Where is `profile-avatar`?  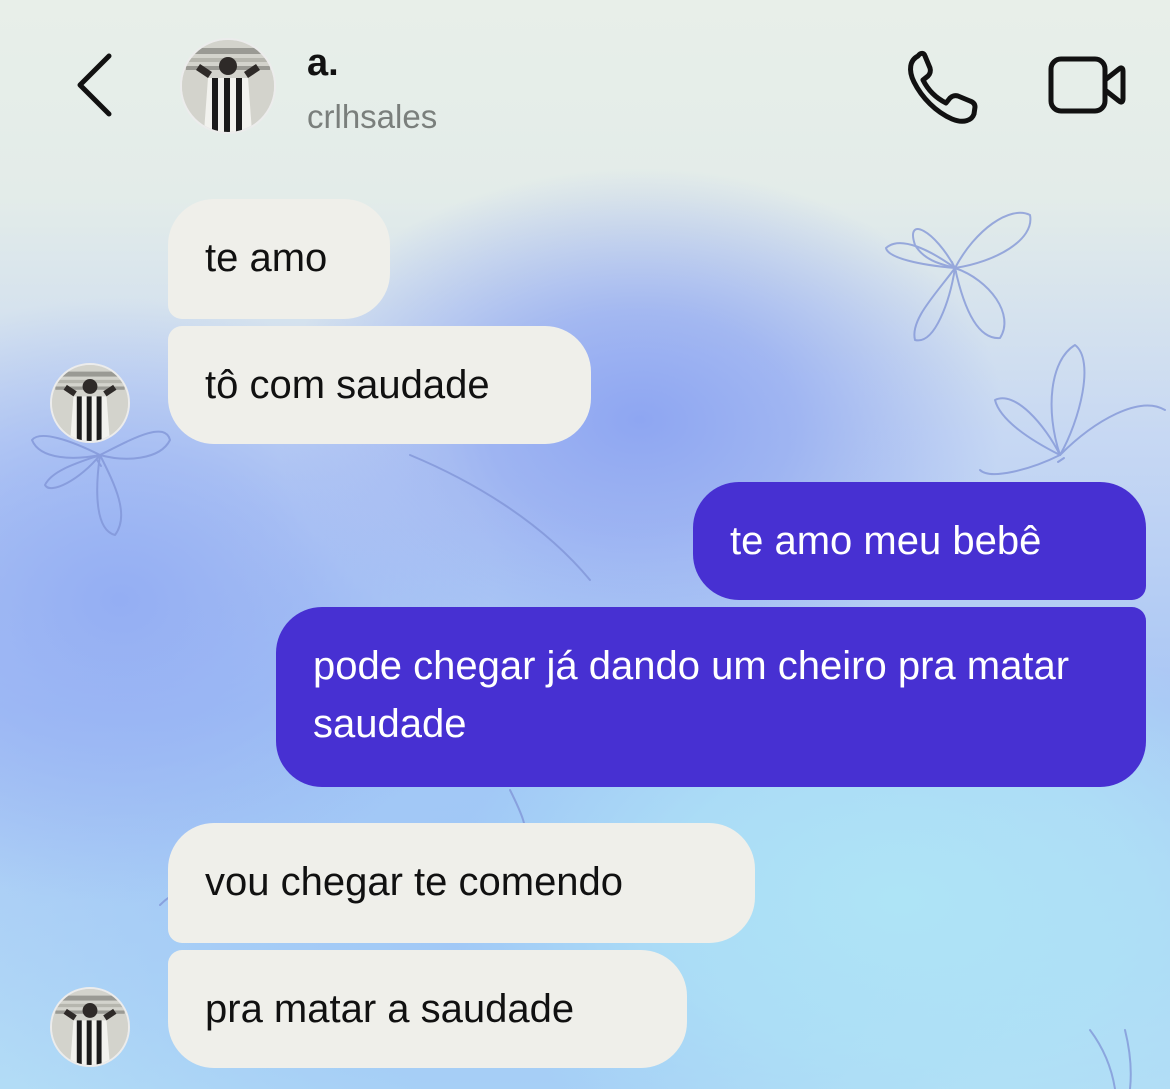 profile-avatar is located at coordinates (228, 86).